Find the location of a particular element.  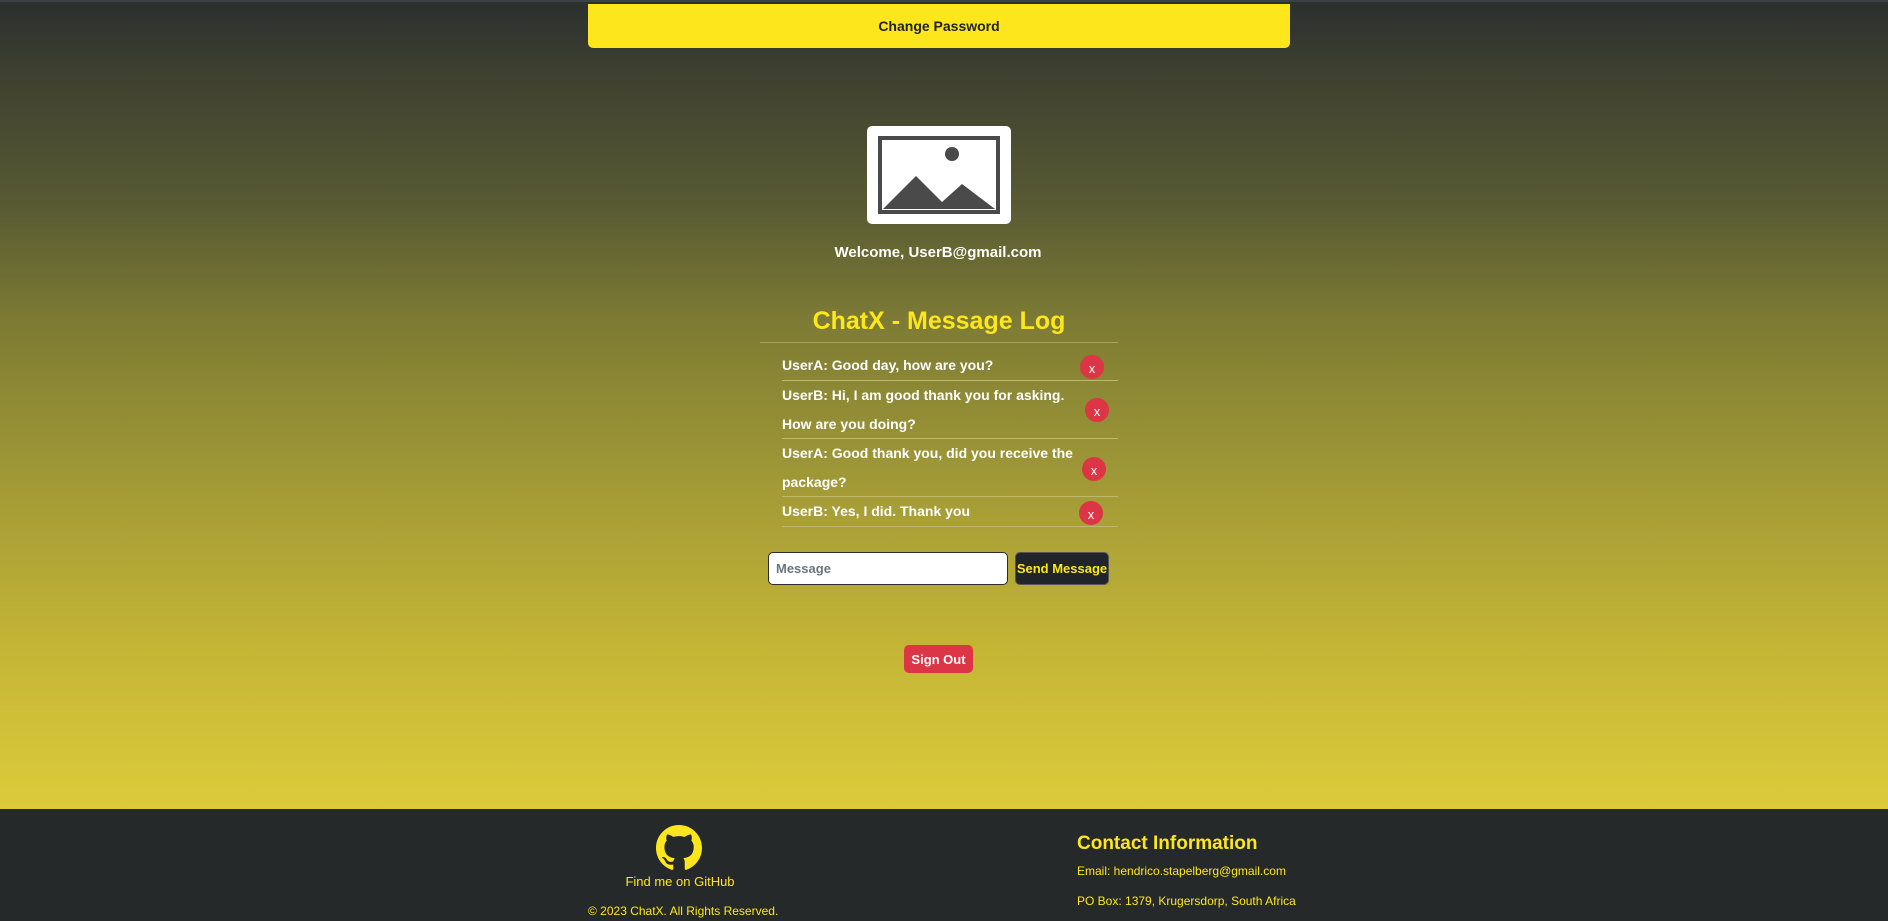

send-message-label: Send Message is located at coordinates (1062, 568).